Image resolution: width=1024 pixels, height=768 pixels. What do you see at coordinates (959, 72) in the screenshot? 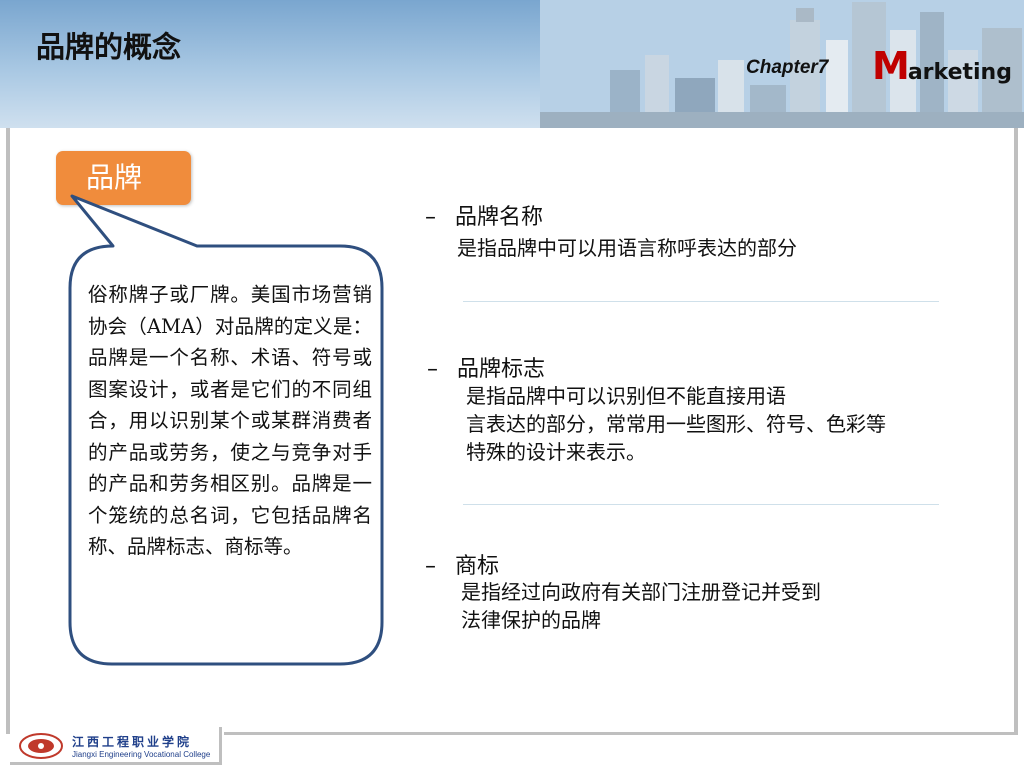
I see `marketing-logo-rest: arketing` at bounding box center [959, 72].